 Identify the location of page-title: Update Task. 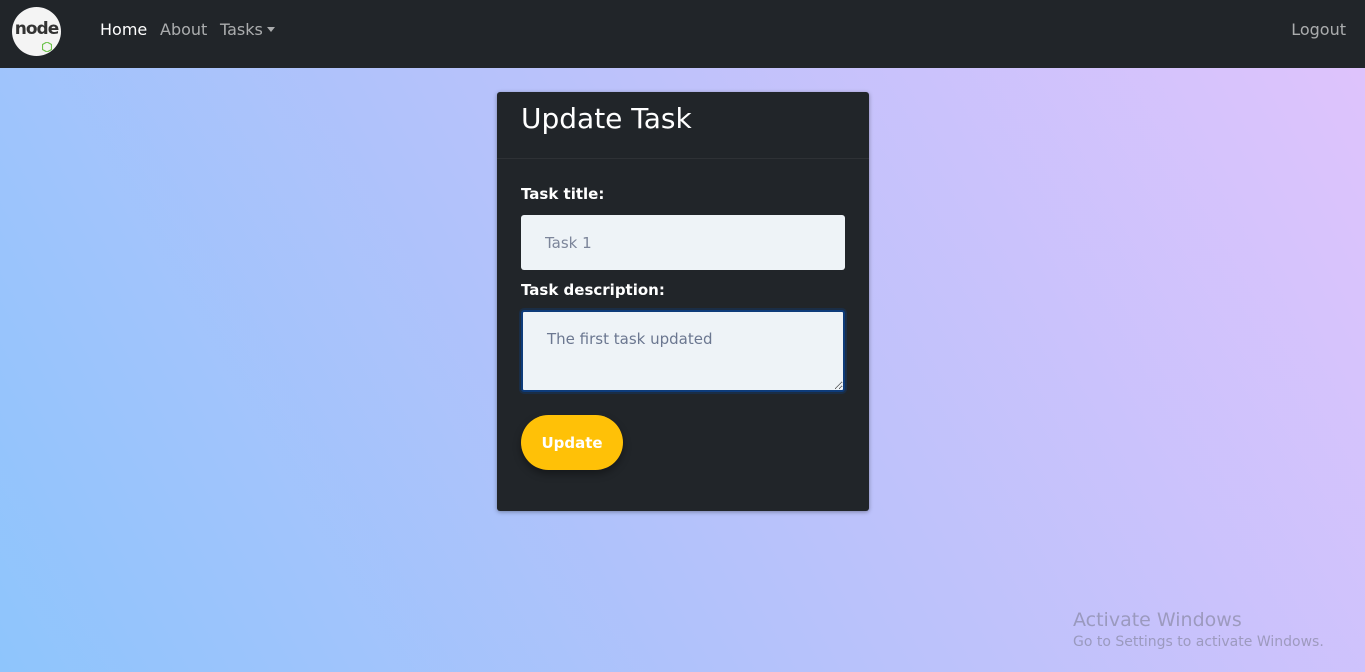
(606, 118).